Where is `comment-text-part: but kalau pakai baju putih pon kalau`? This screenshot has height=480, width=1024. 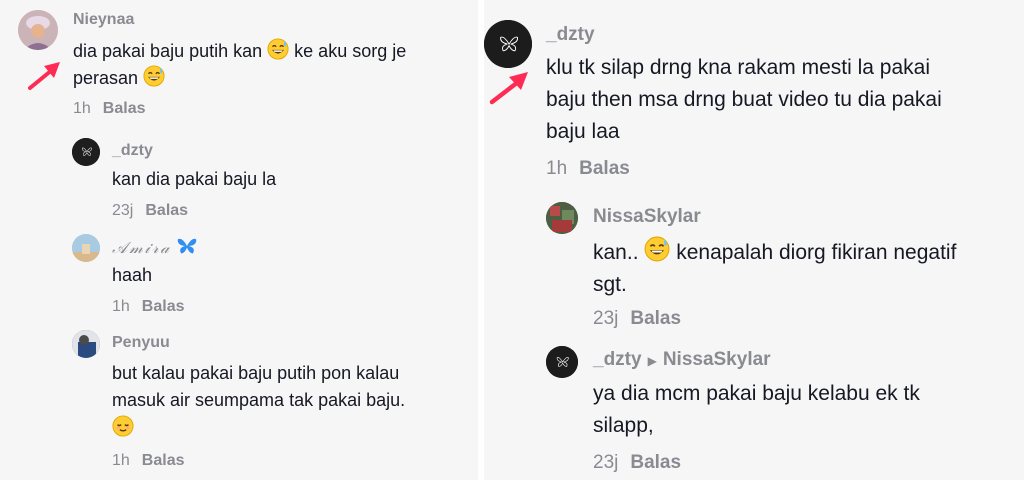 comment-text-part: but kalau pakai baju putih pon kalau is located at coordinates (256, 373).